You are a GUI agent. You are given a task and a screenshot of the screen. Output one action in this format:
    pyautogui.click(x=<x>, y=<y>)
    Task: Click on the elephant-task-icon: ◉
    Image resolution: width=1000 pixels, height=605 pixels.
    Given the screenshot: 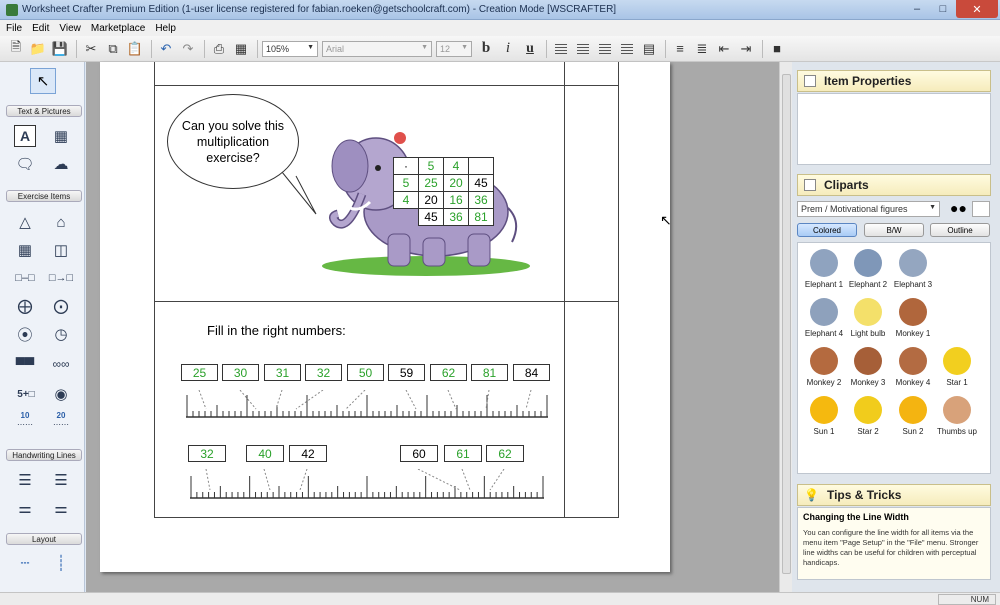 What is the action you would take?
    pyautogui.click(x=61, y=394)
    